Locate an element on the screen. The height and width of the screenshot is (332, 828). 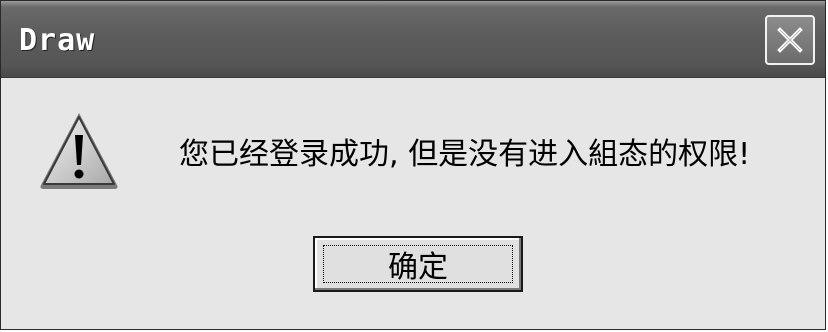
close-button is located at coordinates (790, 40).